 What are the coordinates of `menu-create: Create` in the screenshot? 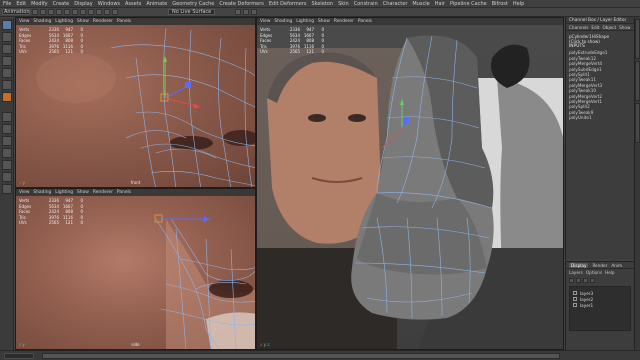 It's located at (61, 4).